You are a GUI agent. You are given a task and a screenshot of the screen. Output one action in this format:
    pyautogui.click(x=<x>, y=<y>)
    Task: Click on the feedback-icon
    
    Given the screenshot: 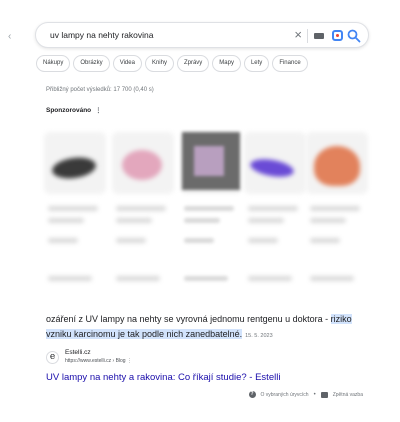 What is the action you would take?
    pyautogui.click(x=324, y=394)
    